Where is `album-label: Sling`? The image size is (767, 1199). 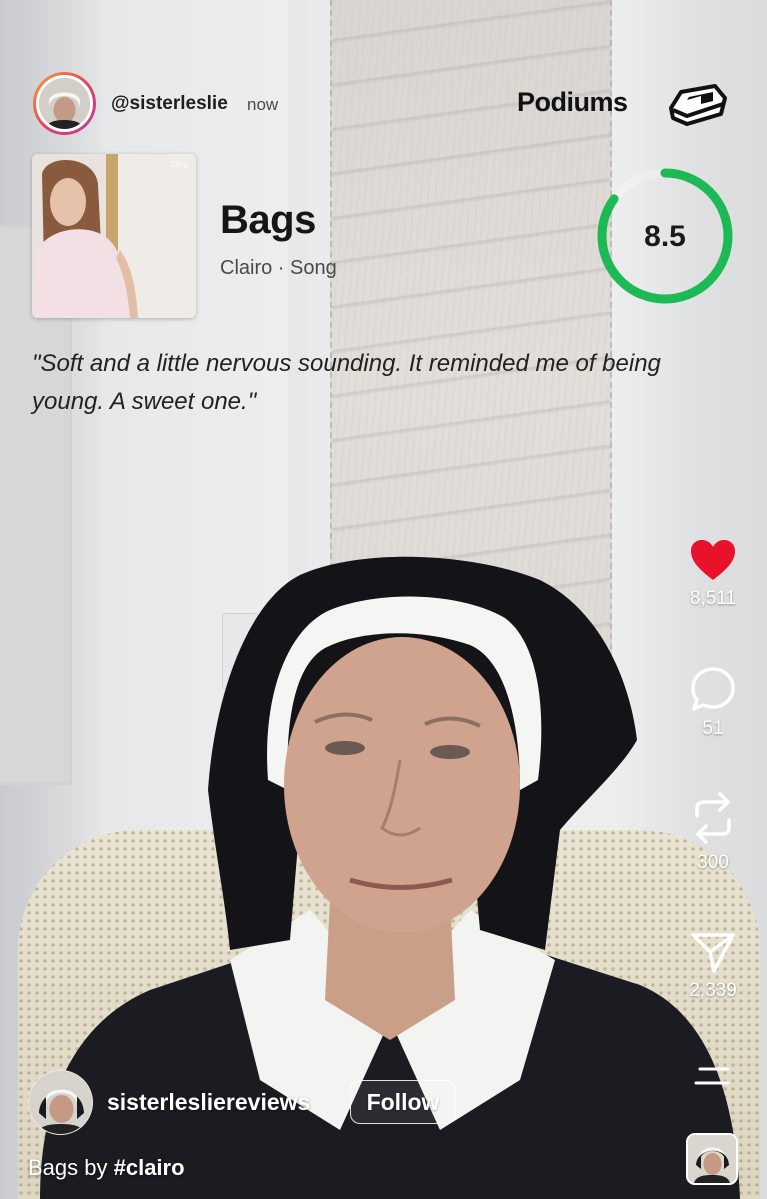 album-label: Sling is located at coordinates (179, 164).